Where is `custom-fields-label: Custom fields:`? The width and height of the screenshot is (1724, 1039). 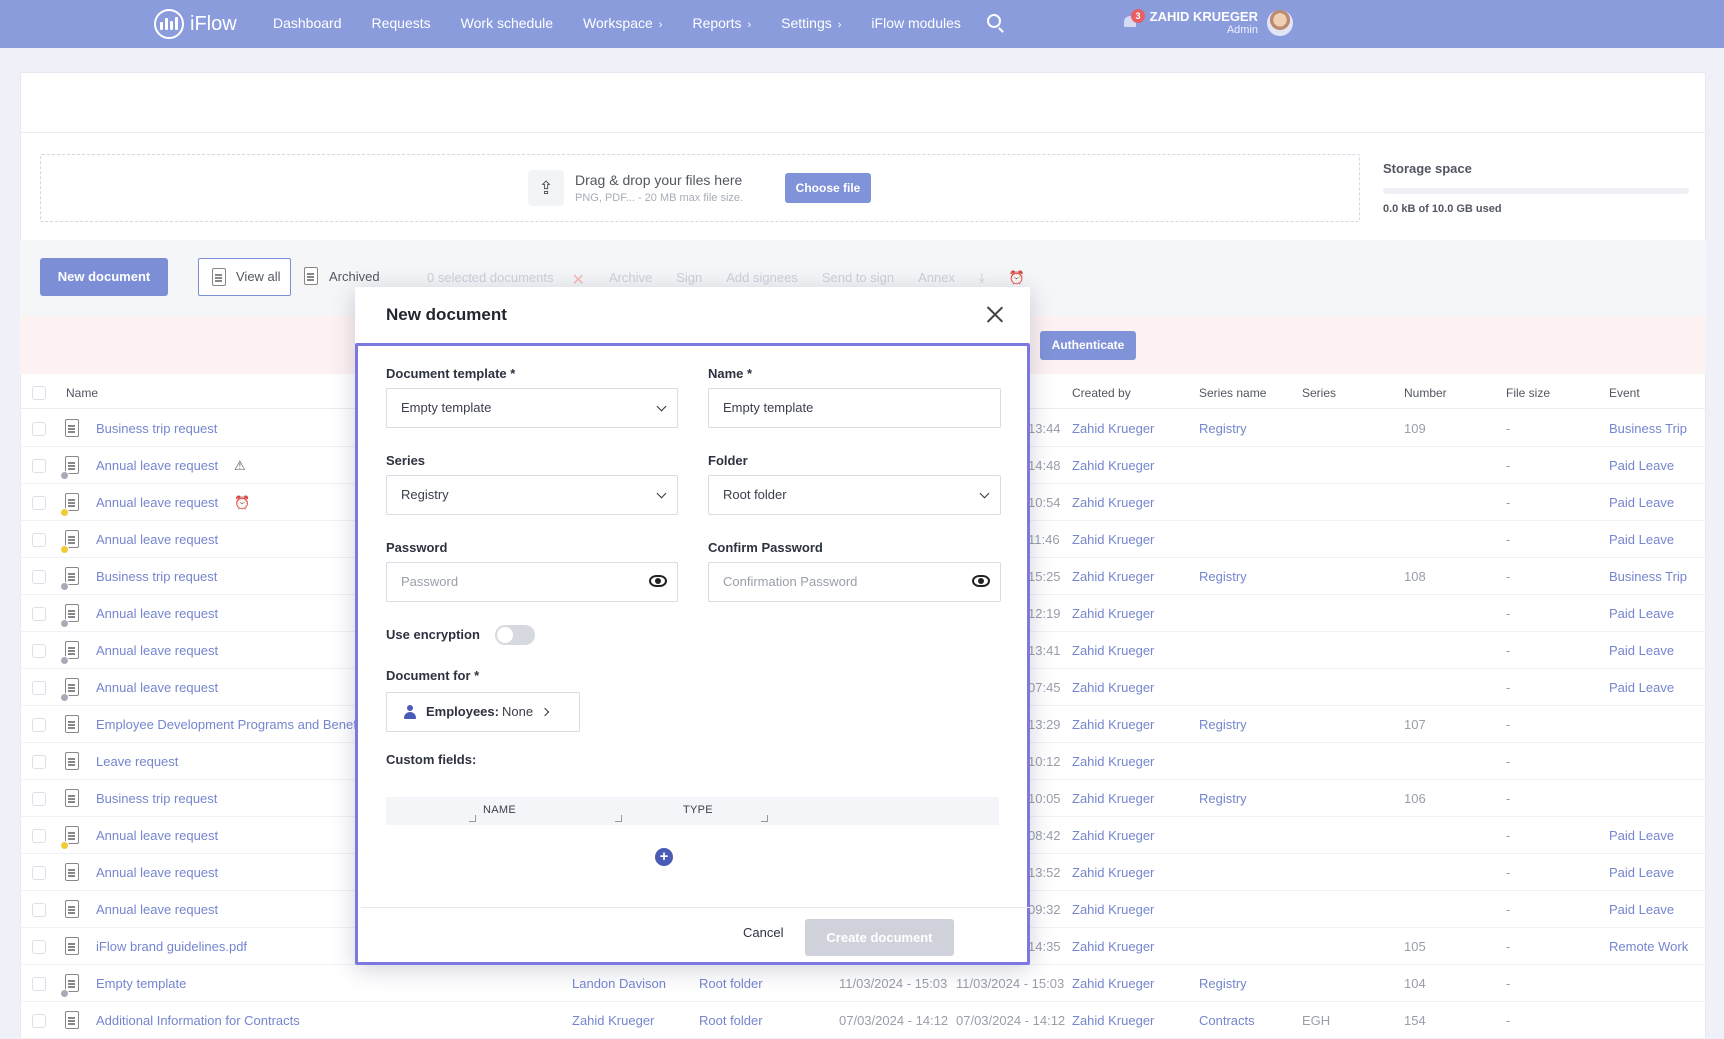
custom-fields-label: Custom fields: is located at coordinates (431, 759).